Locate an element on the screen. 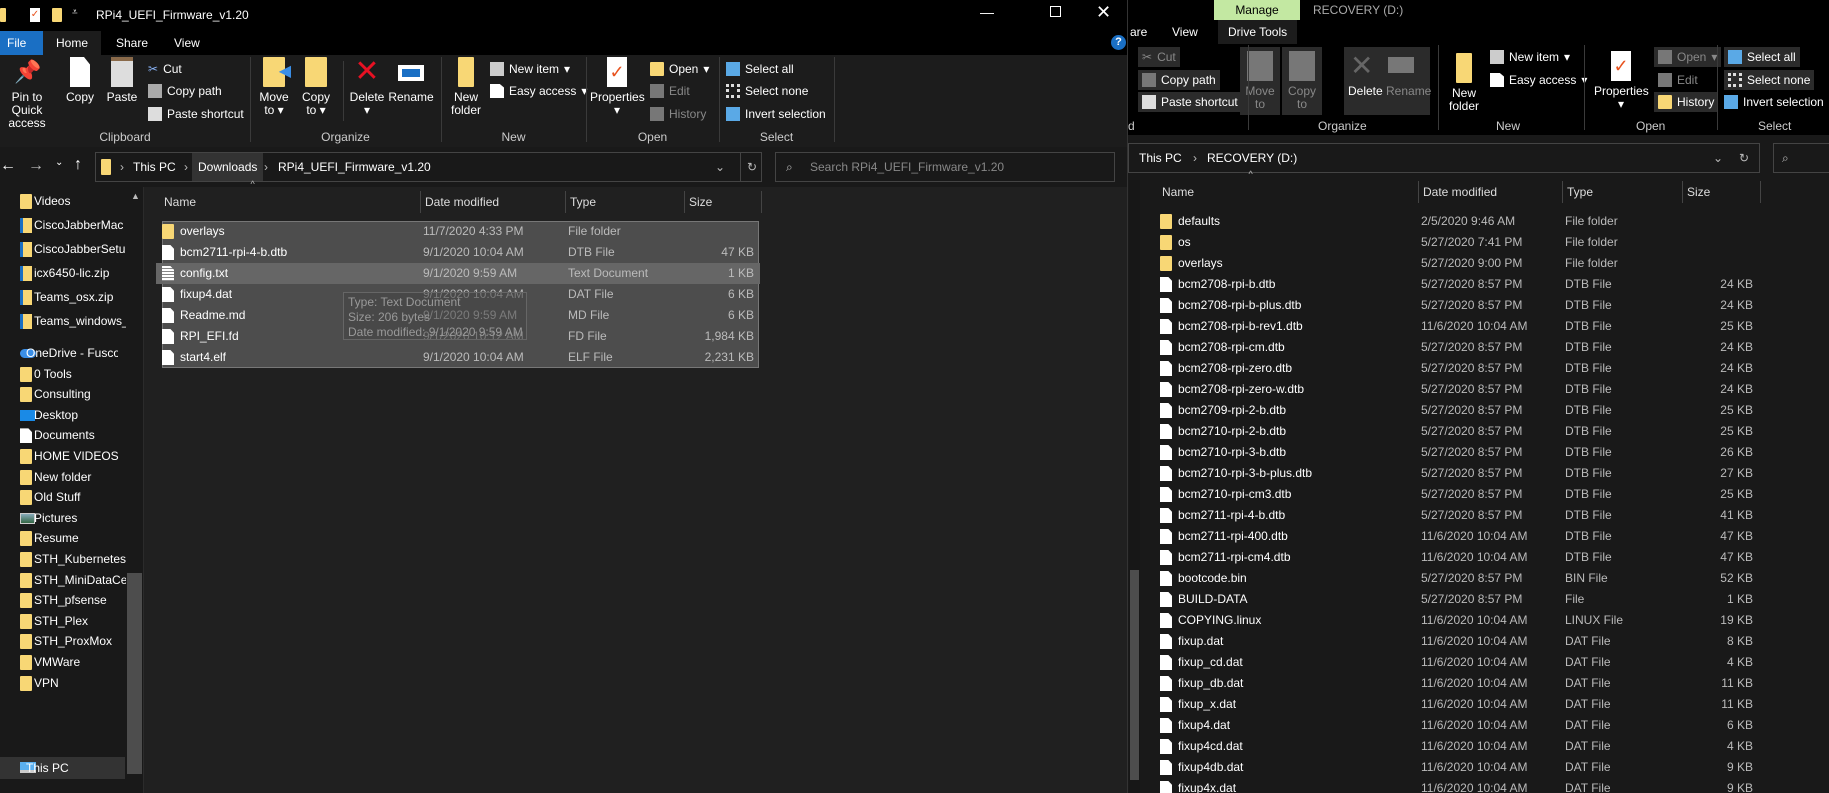  sidebar-item: 0 Tools is located at coordinates (62, 374).